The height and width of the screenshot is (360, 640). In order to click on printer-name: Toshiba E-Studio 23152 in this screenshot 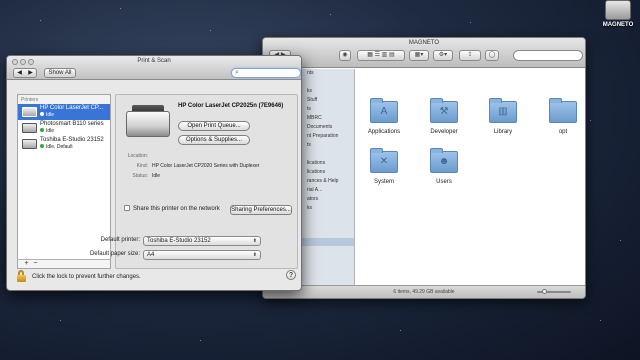, I will do `click(72, 140)`.